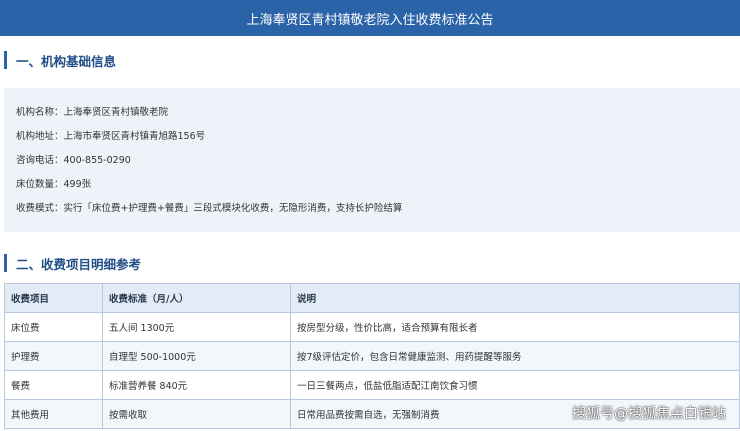 The height and width of the screenshot is (431, 740). I want to click on info-row-address: 机构地址：上海市奉贤区青村镇青旭路156号, so click(111, 136).